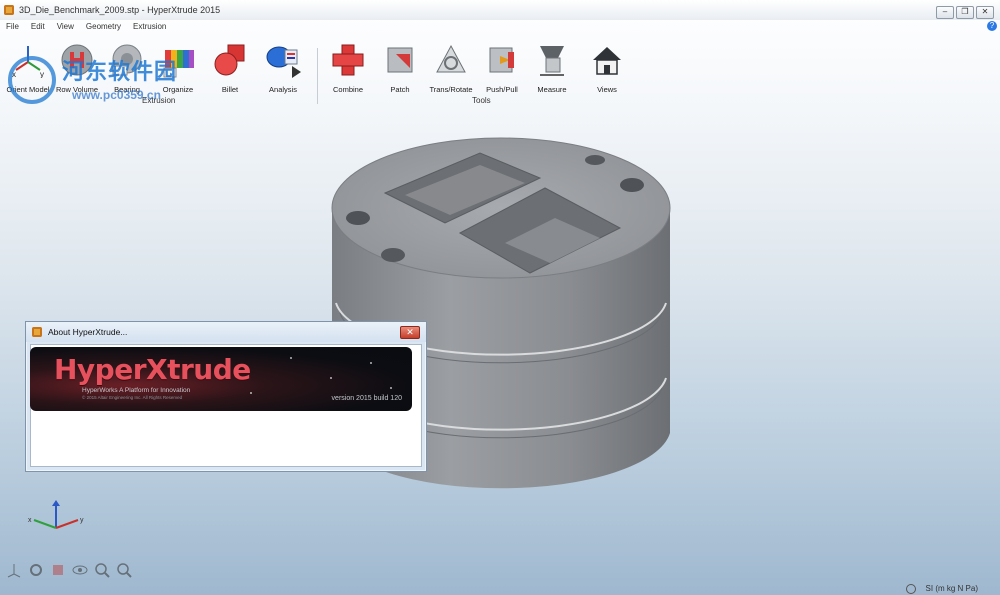 The image size is (1000, 595). Describe the element at coordinates (38, 26) in the screenshot. I see `menu-edit: Edit` at that location.